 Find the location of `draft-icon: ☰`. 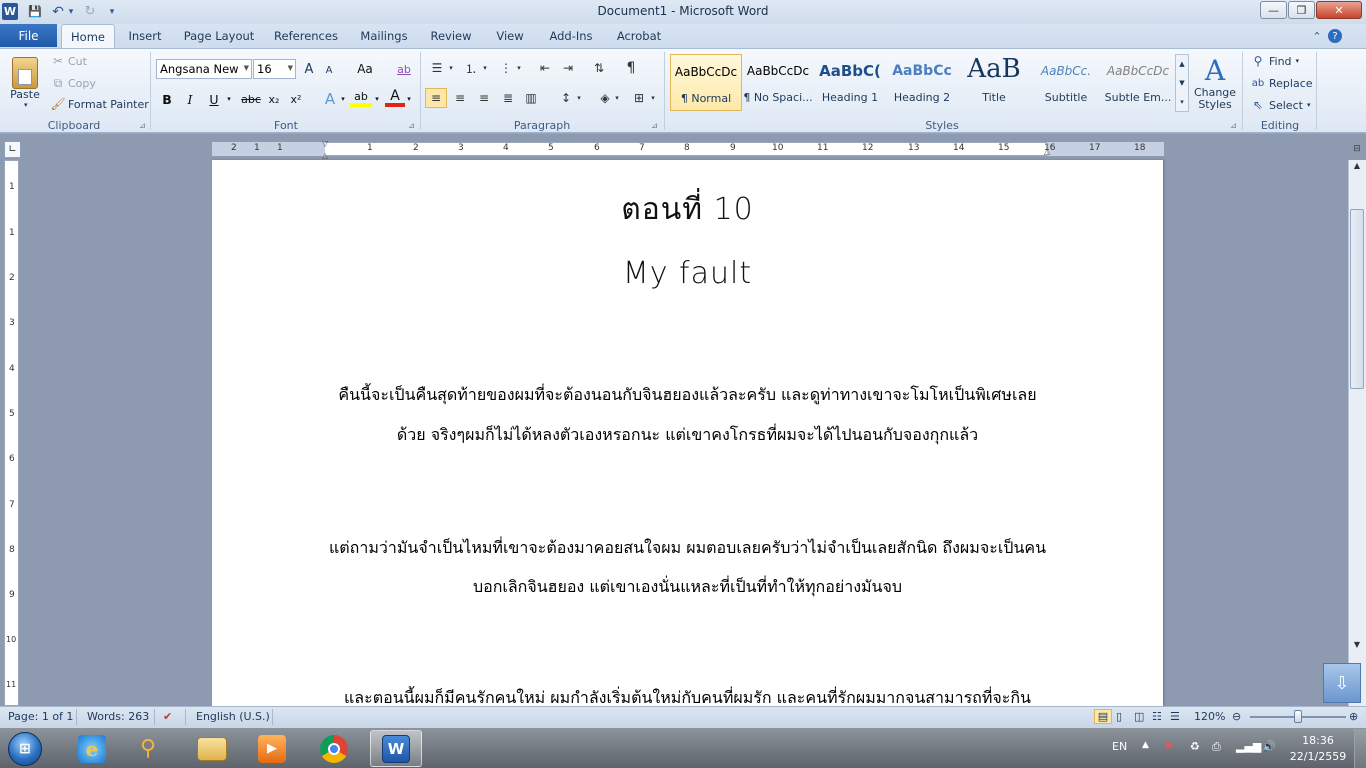

draft-icon: ☰ is located at coordinates (1175, 716).